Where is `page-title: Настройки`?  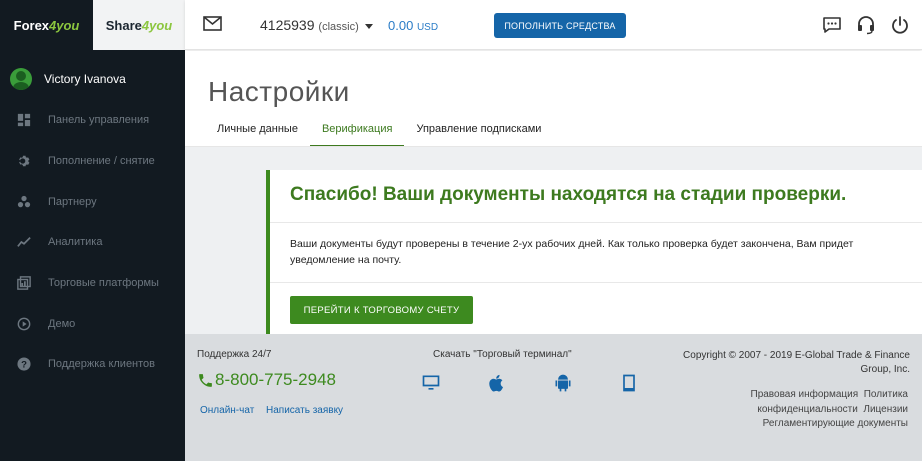
page-title: Настройки is located at coordinates (279, 91).